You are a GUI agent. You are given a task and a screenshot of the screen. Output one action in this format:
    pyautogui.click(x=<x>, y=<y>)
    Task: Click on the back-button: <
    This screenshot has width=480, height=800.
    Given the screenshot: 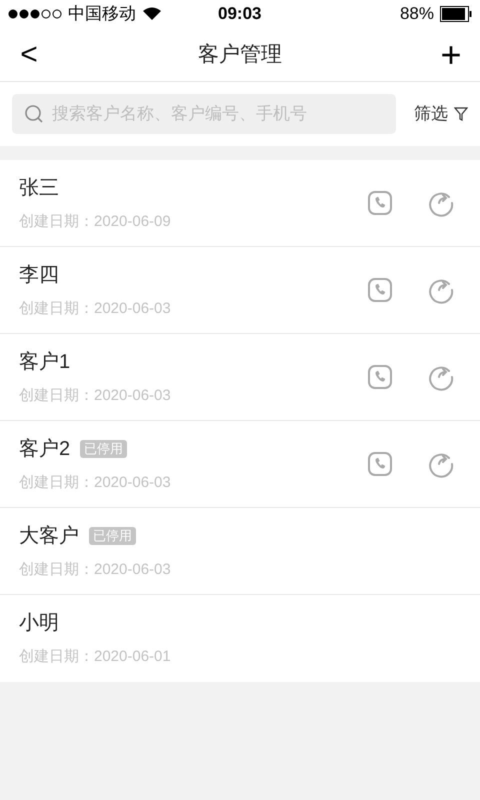 What is the action you would take?
    pyautogui.click(x=29, y=55)
    